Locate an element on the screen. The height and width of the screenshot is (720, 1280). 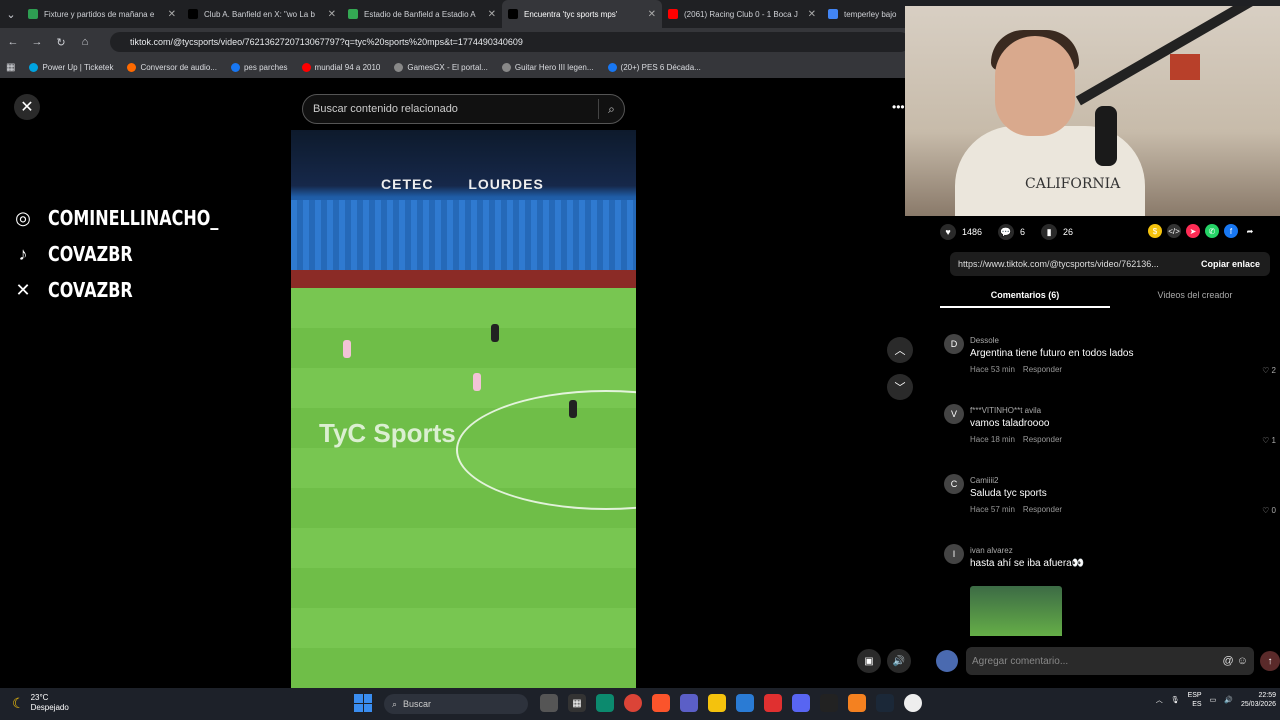
taskbar-search-label: Buscar is located at coordinates (417, 704).